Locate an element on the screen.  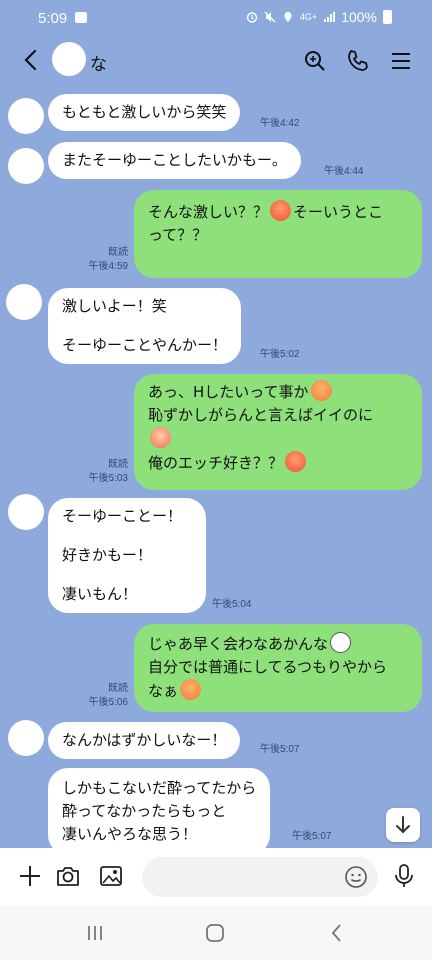
gallery-notification-icon is located at coordinates (81, 17).